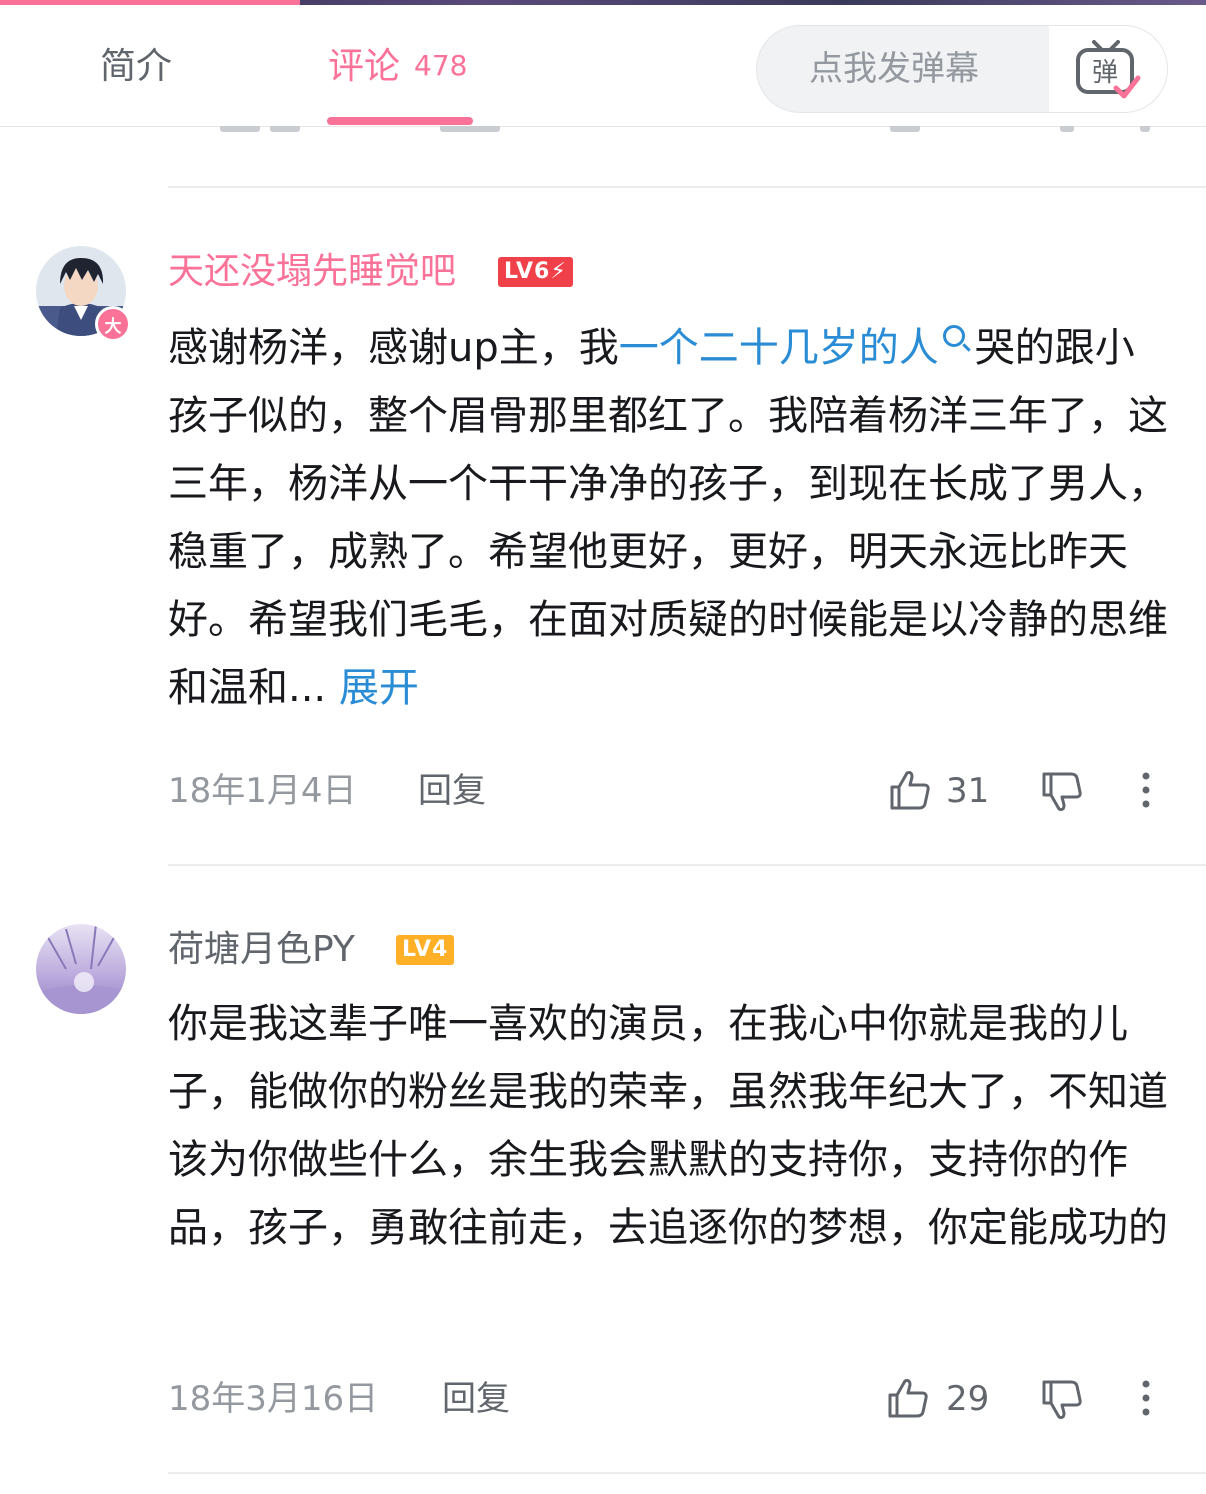  I want to click on tab-comments-label: 评论, so click(364, 66).